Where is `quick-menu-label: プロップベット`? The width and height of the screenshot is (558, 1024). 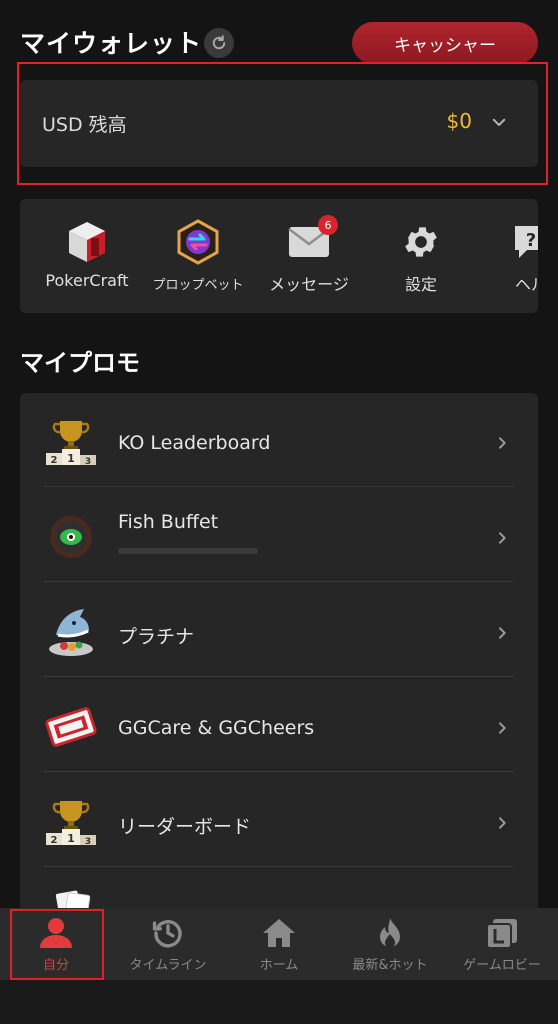 quick-menu-label: プロップベット is located at coordinates (198, 285).